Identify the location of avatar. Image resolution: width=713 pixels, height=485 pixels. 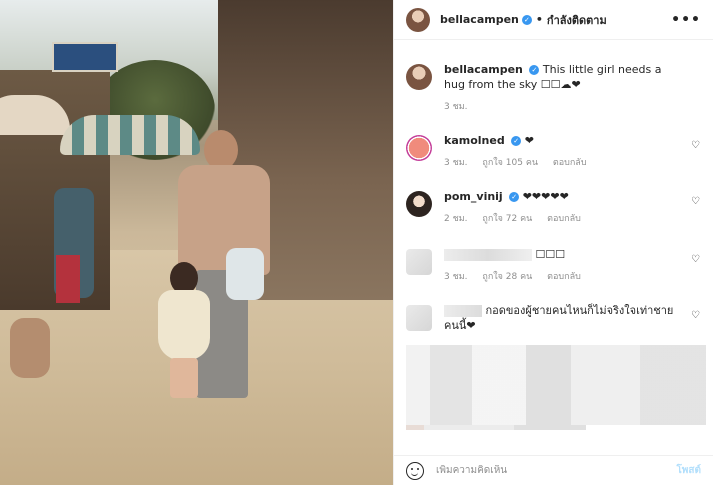
(418, 19).